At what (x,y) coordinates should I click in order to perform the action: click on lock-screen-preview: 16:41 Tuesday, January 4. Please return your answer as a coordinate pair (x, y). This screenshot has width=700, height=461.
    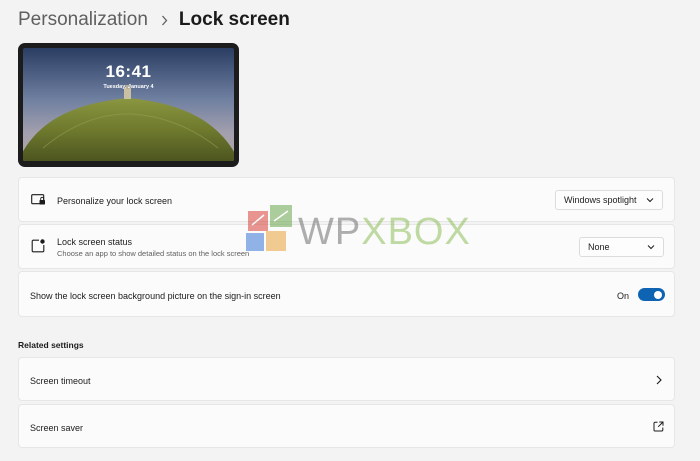
    Looking at the image, I should click on (128, 105).